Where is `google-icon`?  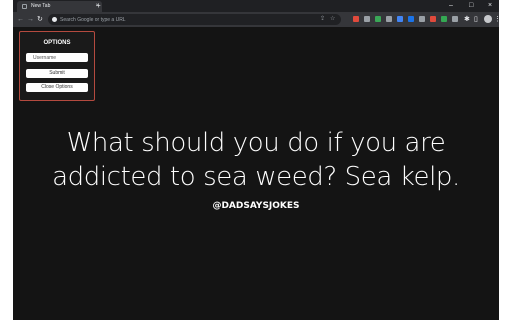
google-icon is located at coordinates (54, 19).